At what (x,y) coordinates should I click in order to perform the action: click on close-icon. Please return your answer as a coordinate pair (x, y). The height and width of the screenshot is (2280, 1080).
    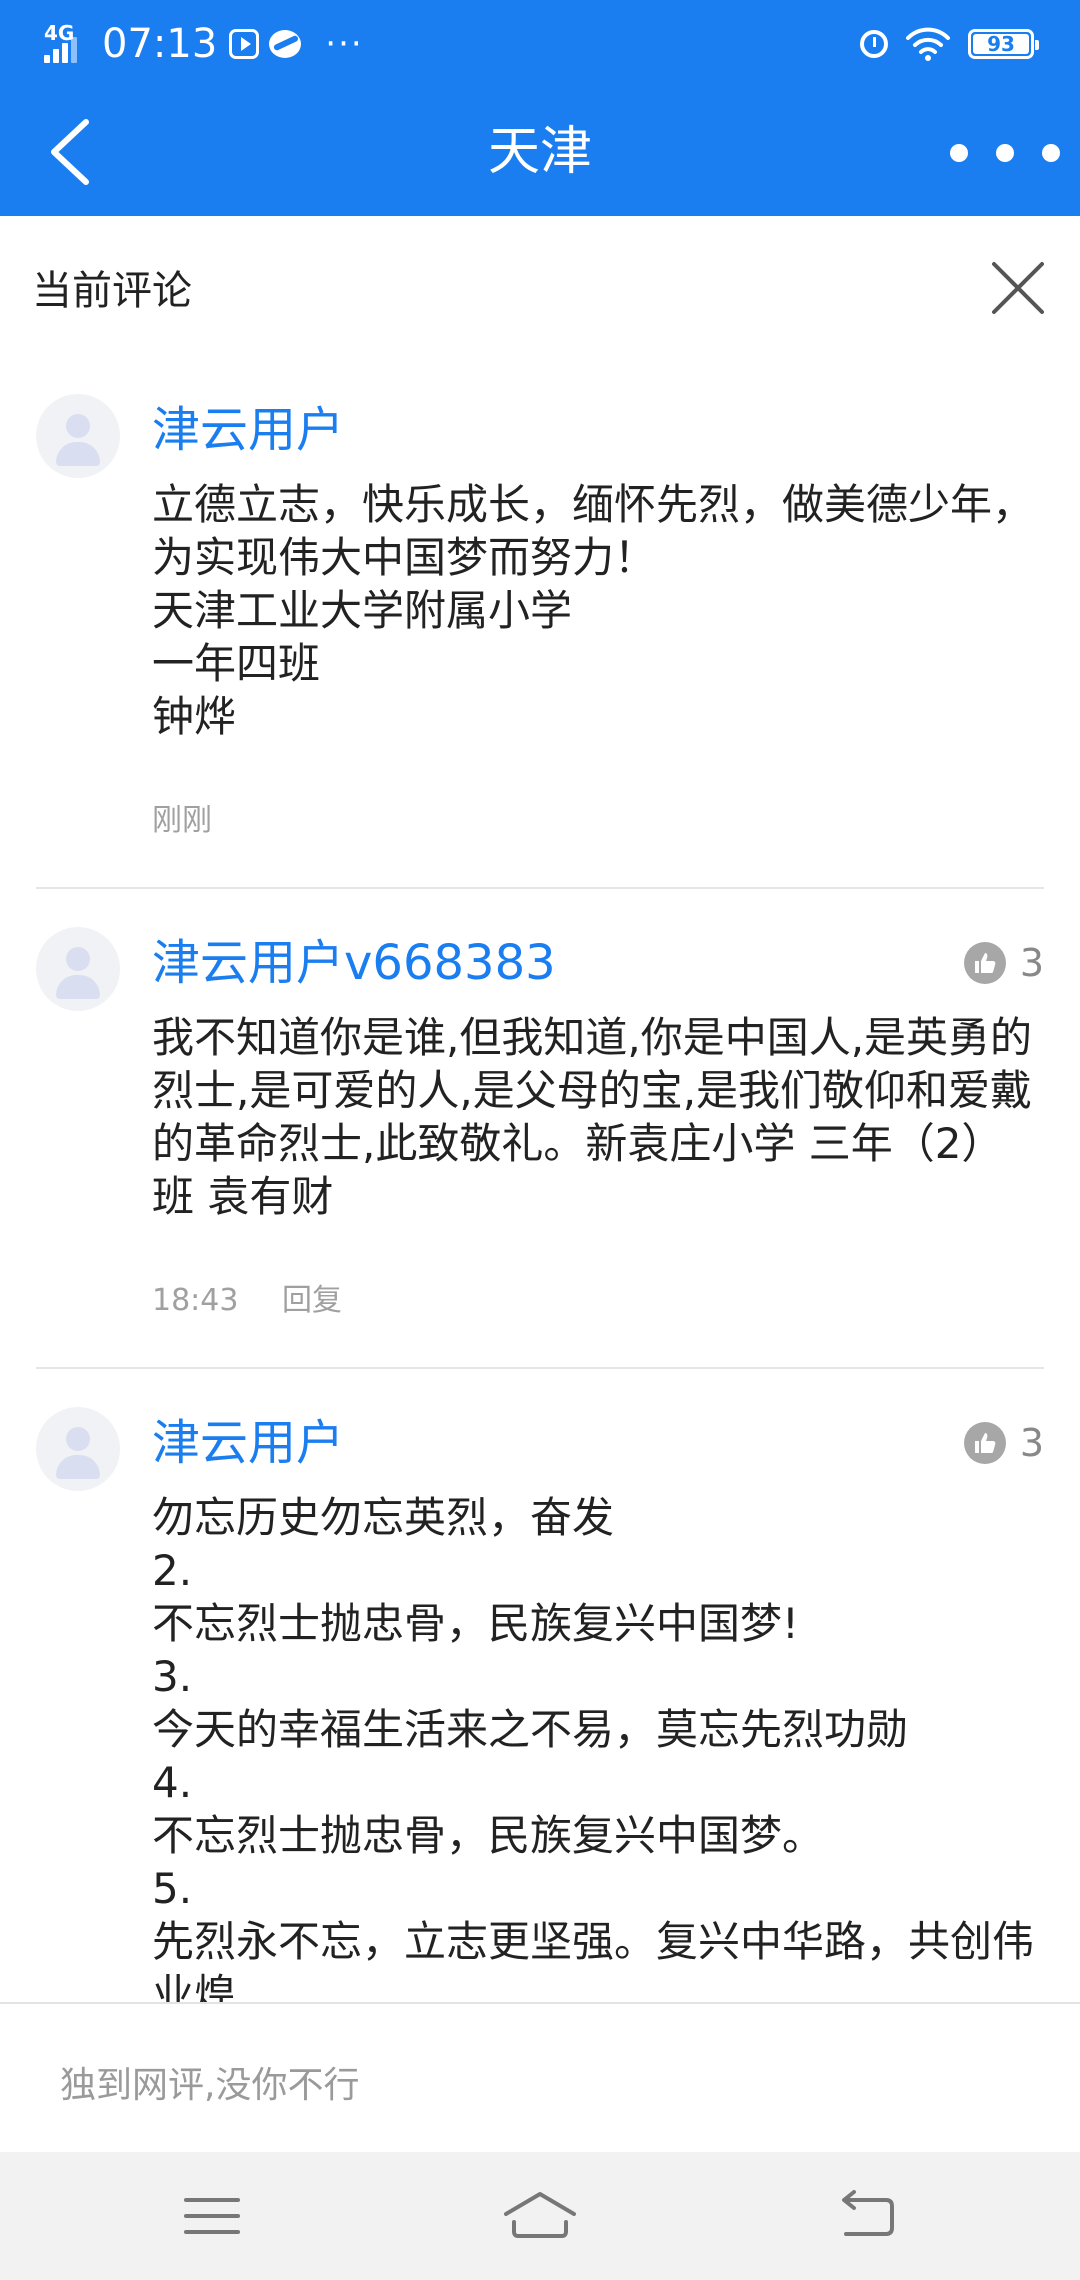
    Looking at the image, I should click on (1018, 288).